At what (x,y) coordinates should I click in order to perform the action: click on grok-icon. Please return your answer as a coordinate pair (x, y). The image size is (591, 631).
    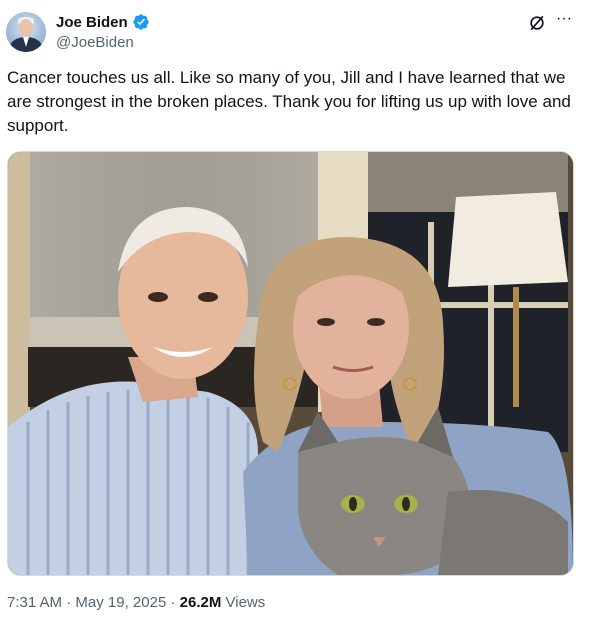
    Looking at the image, I should click on (537, 23).